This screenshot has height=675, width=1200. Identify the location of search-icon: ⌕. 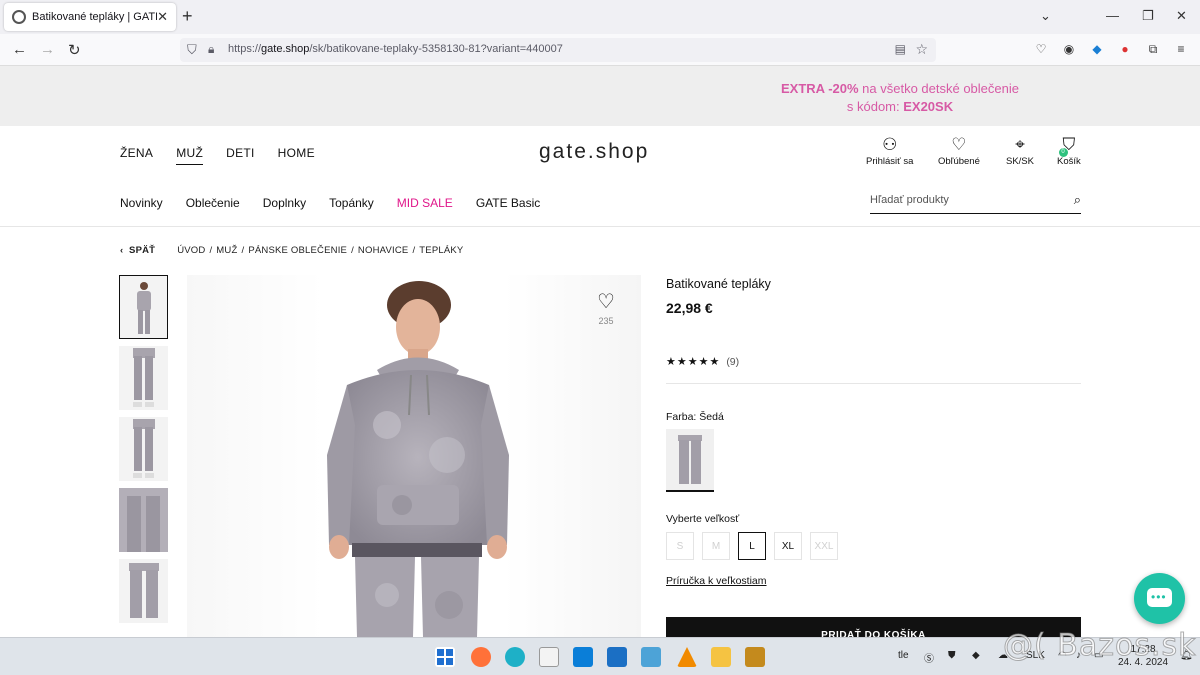
(1077, 200).